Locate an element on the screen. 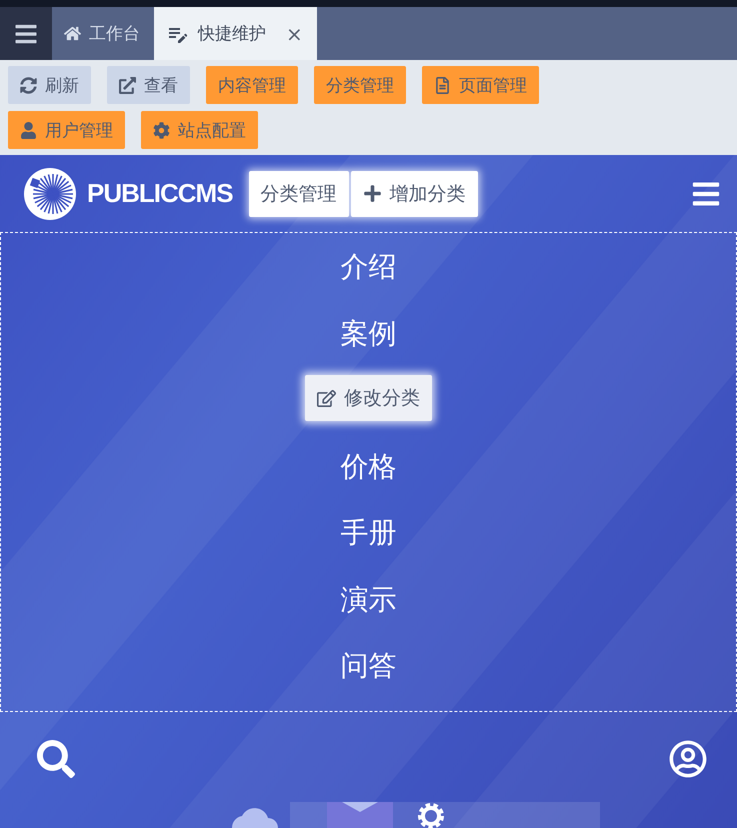 This screenshot has height=828, width=737. toolbar-button: 分类管理 is located at coordinates (360, 85).